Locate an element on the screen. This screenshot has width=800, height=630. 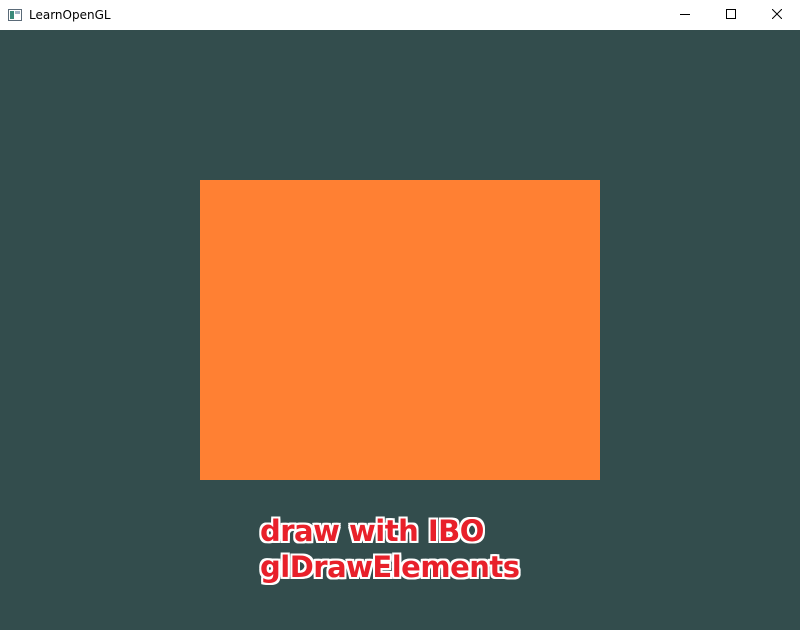
close-button is located at coordinates (777, 15).